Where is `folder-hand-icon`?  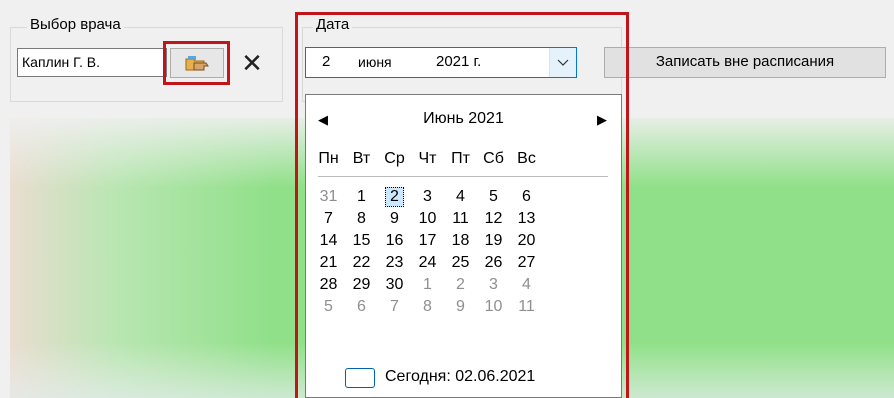 folder-hand-icon is located at coordinates (197, 63).